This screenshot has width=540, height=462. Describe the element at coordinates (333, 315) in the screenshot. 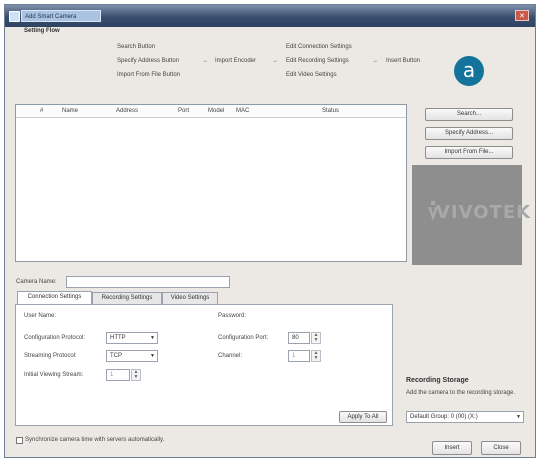

I see `password-input` at that location.